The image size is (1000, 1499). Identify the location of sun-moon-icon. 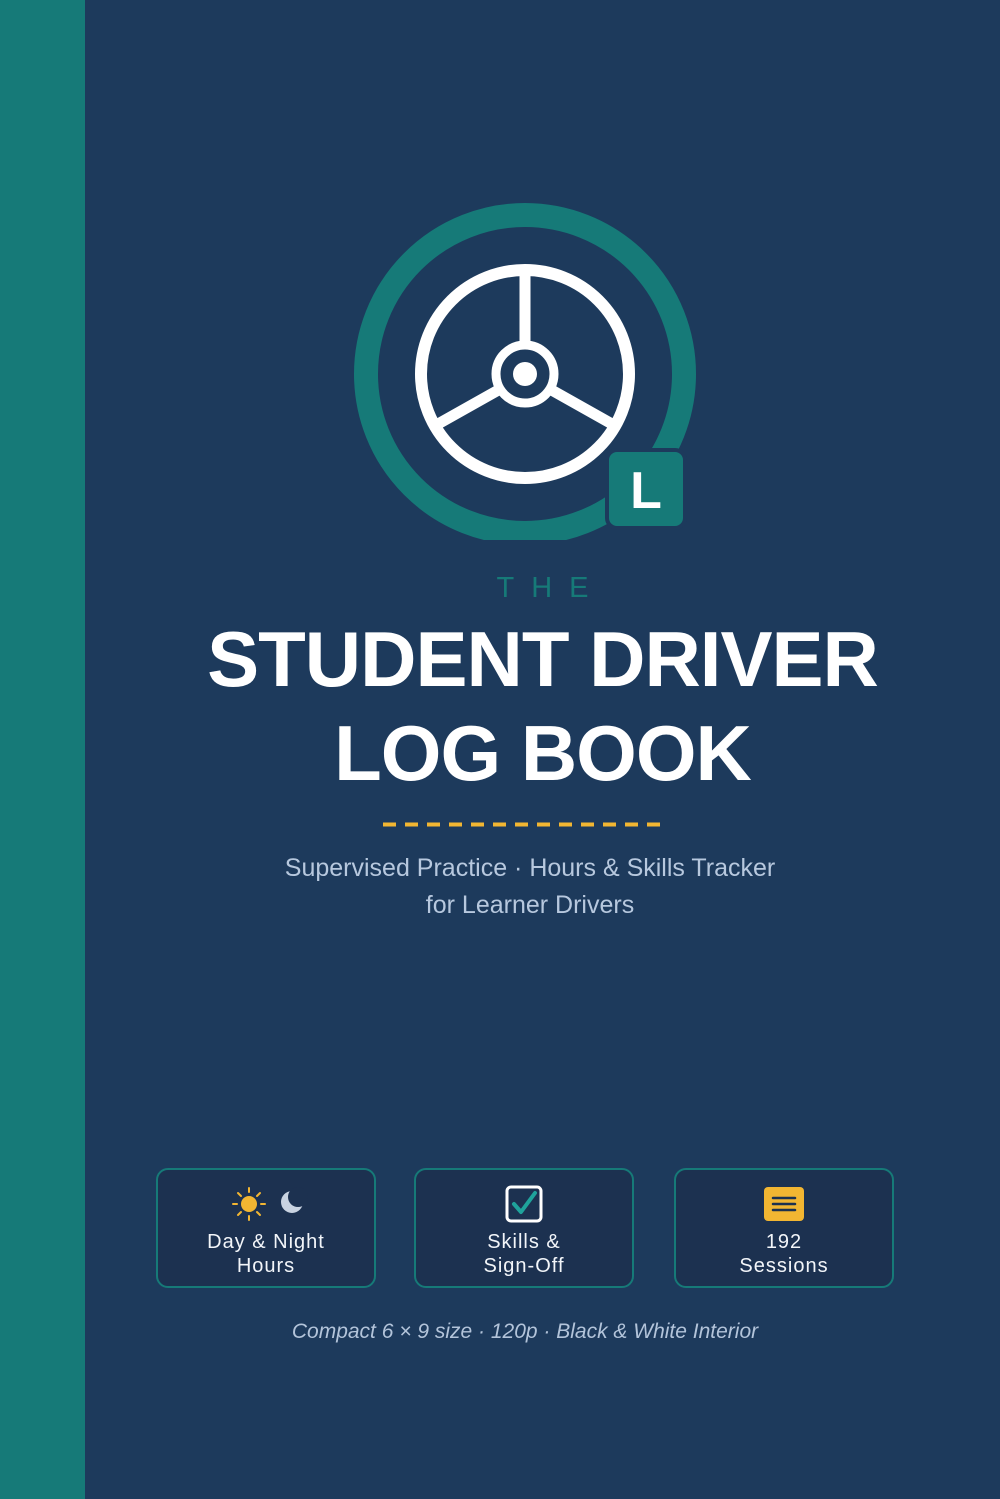
(266, 1204).